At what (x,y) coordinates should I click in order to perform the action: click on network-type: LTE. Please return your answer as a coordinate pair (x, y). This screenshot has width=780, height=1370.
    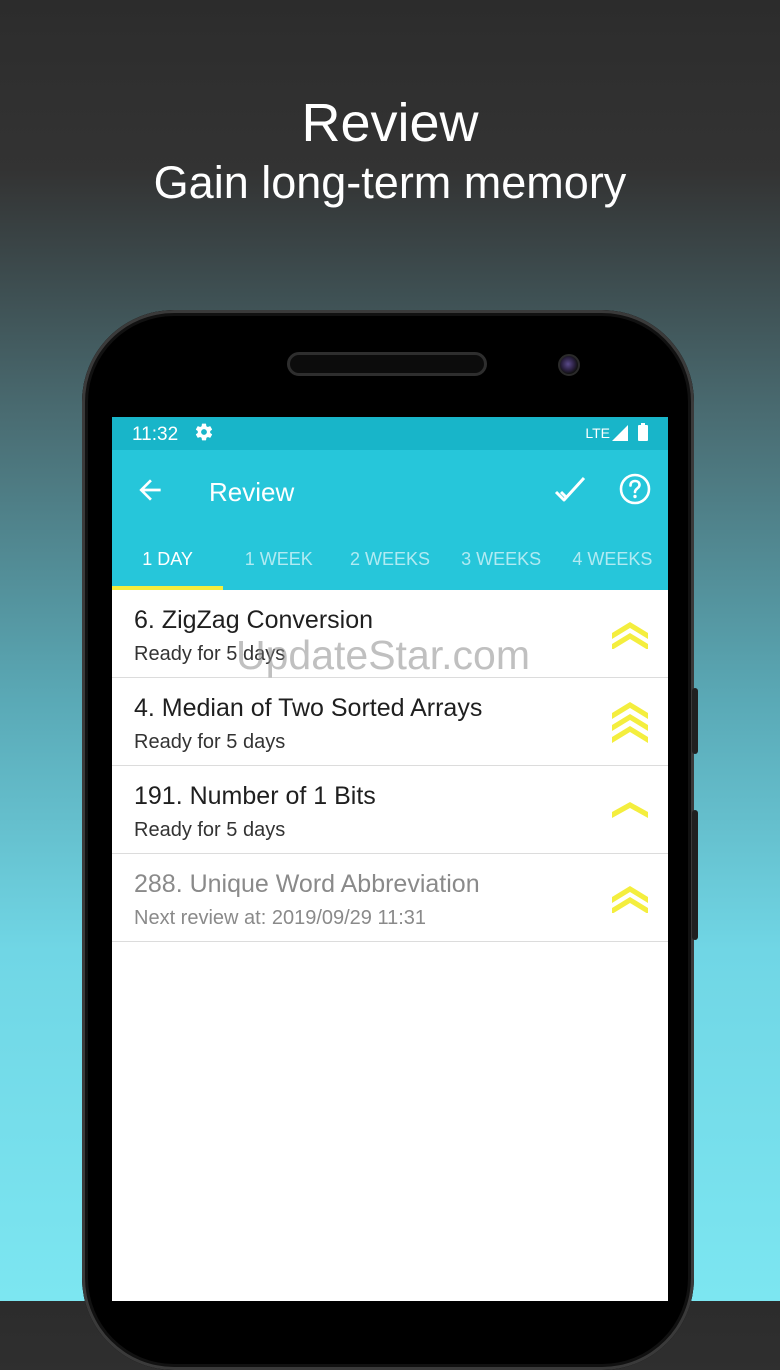
    Looking at the image, I should click on (597, 433).